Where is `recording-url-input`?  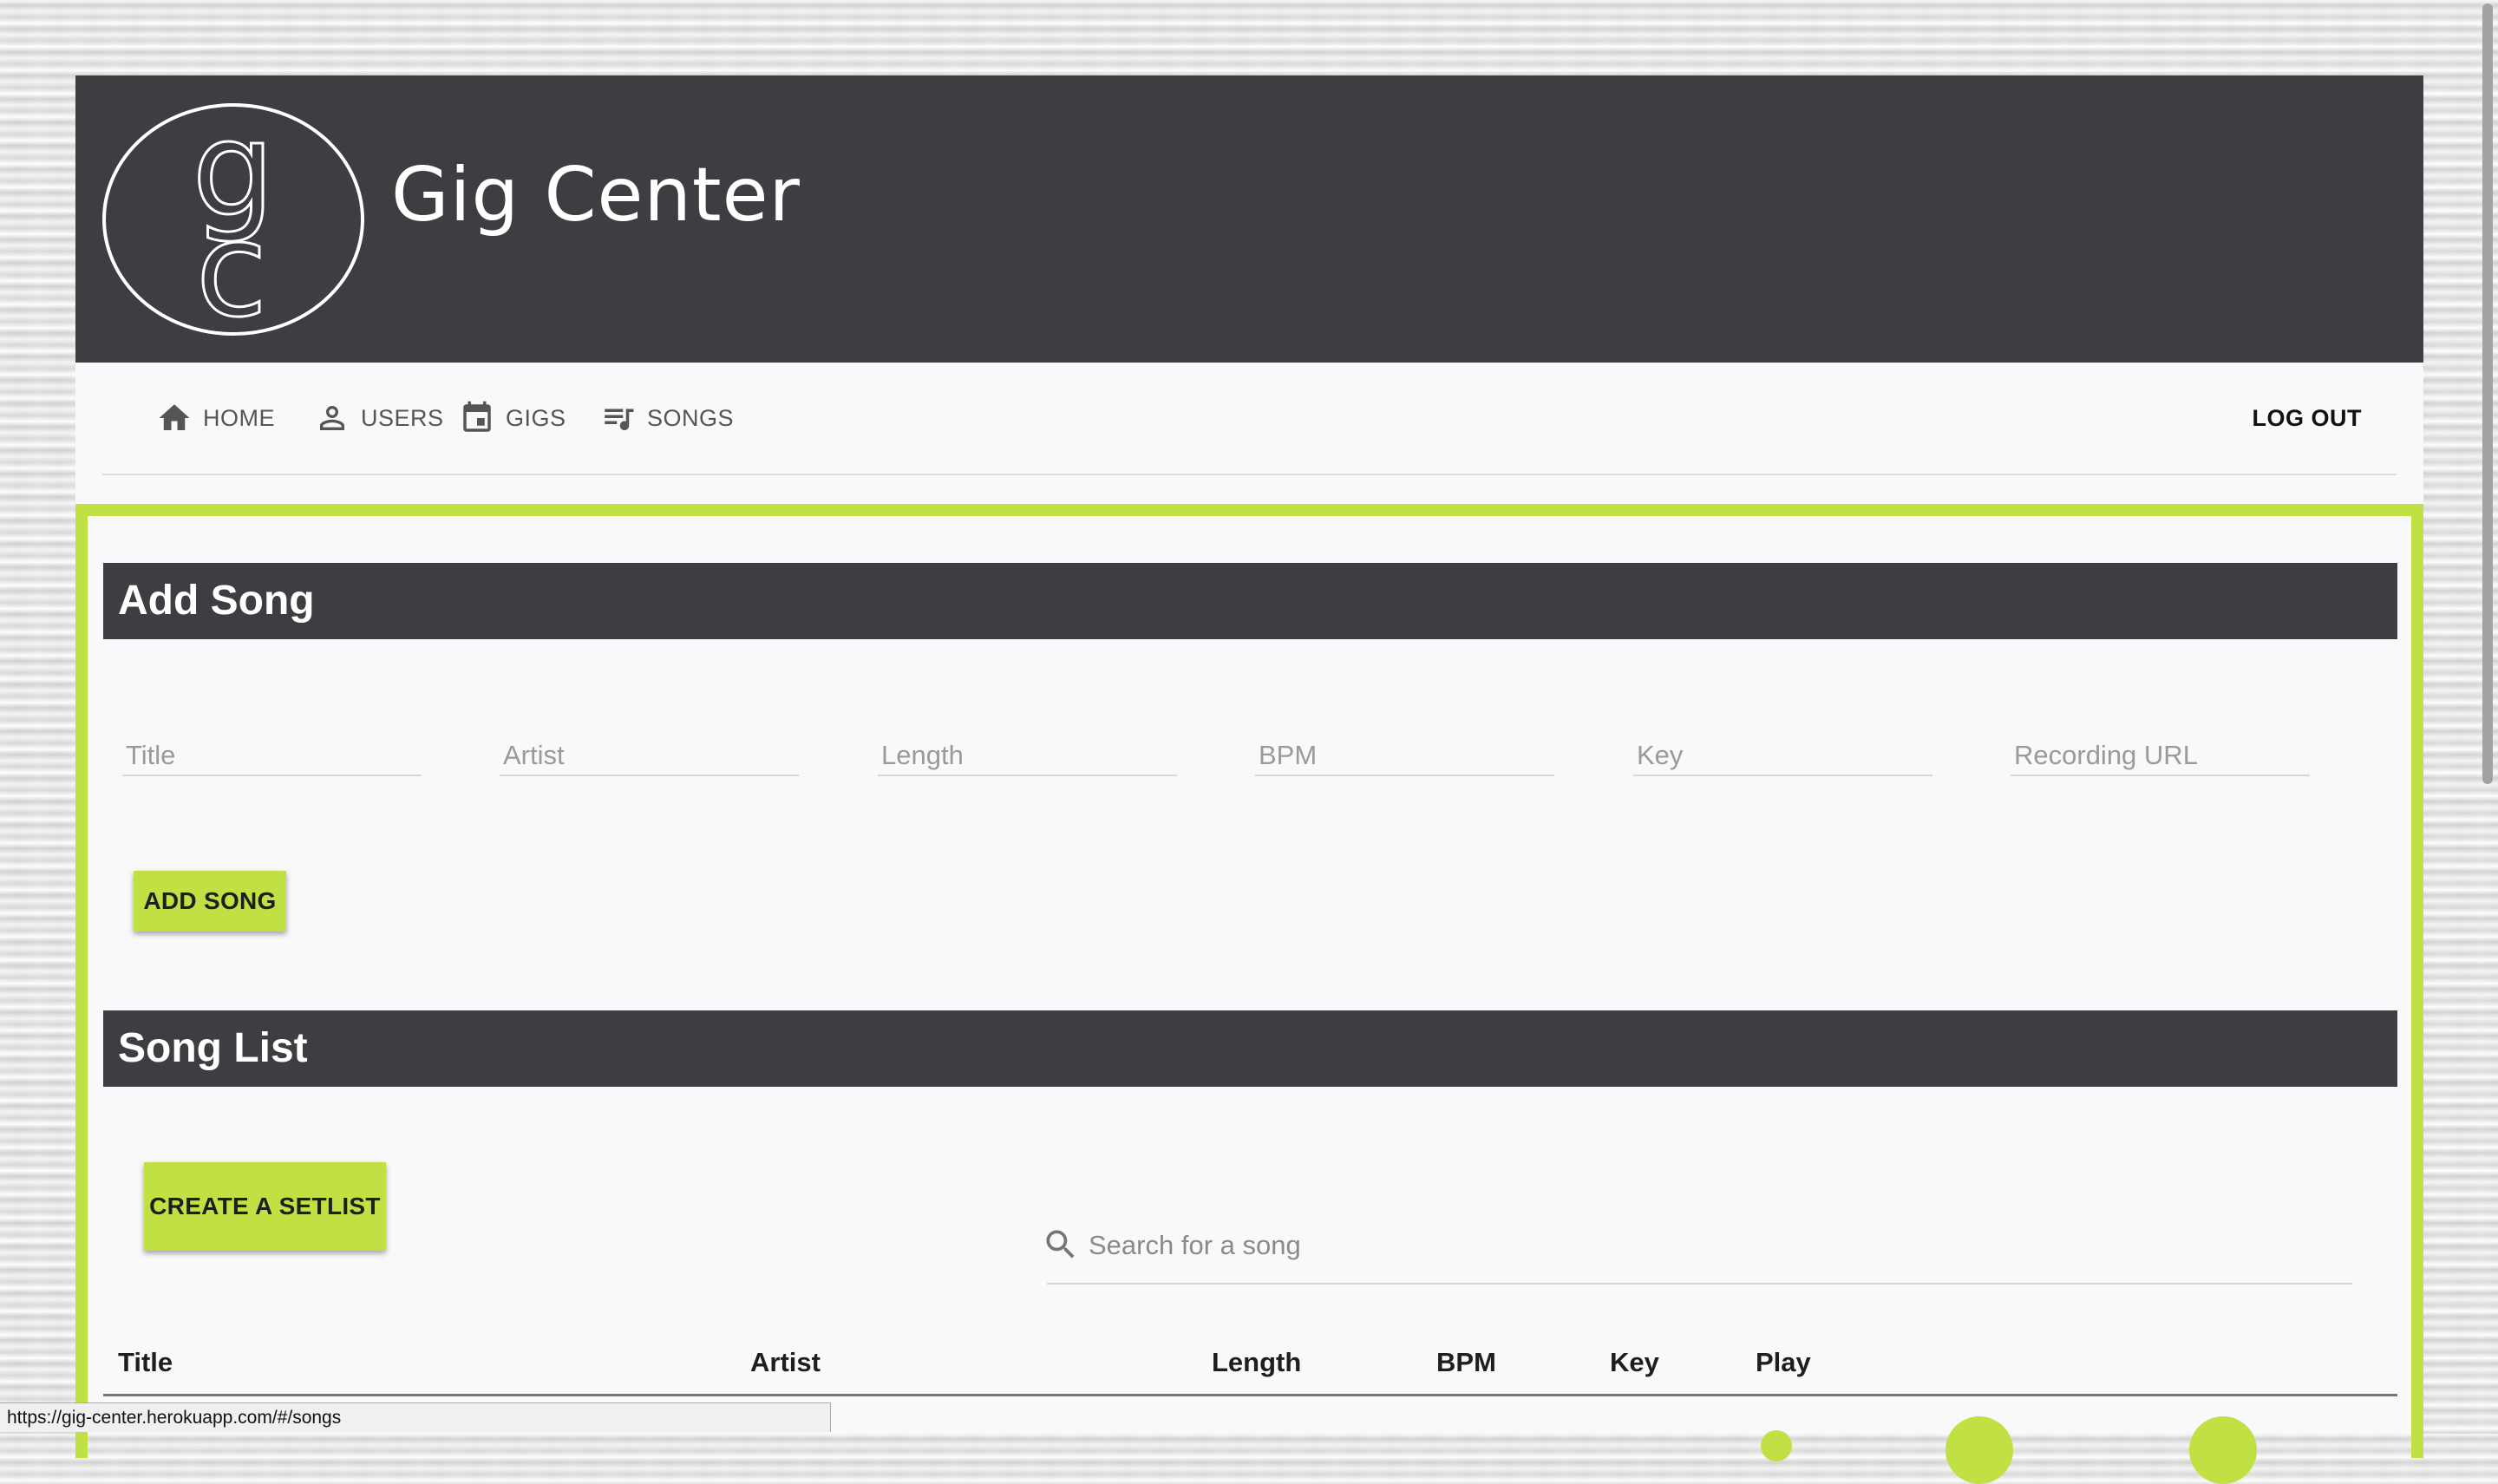
recording-url-input is located at coordinates (2164, 756).